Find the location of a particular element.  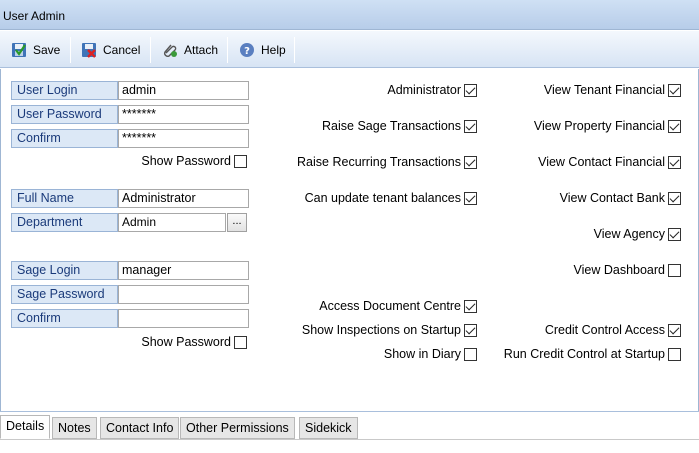

permission-middle-checkbox: Access Document Centre is located at coordinates (398, 306).